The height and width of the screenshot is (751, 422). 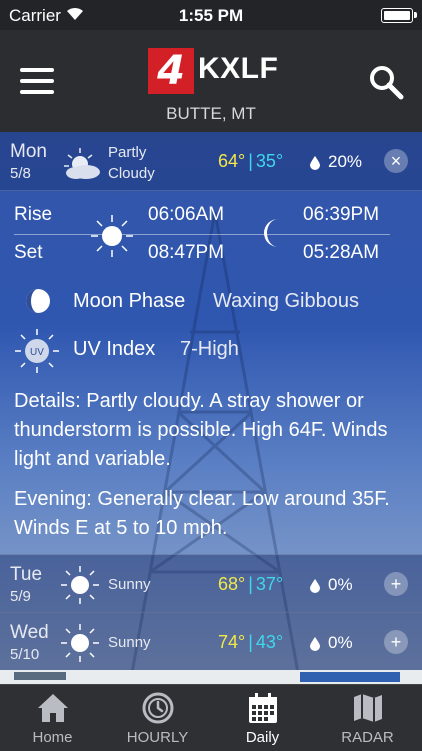 What do you see at coordinates (25, 654) in the screenshot?
I see `day-date: 5/10` at bounding box center [25, 654].